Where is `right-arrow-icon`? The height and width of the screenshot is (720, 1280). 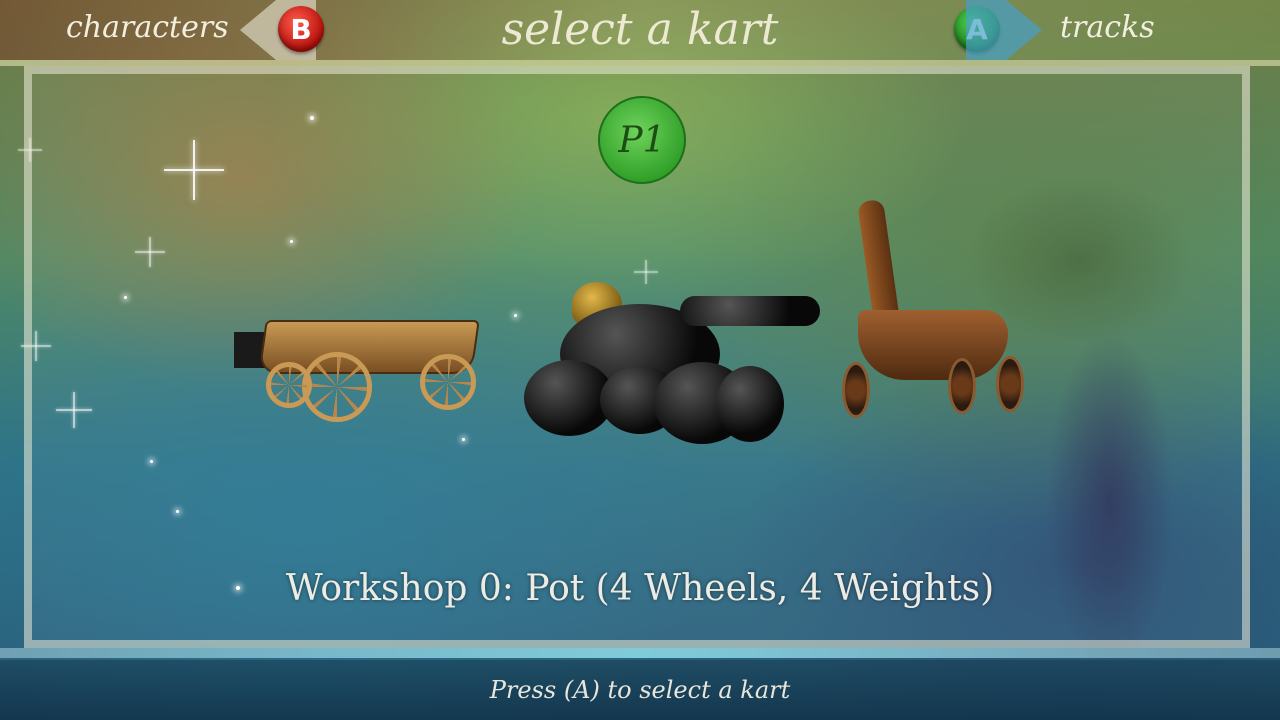
right-arrow-icon is located at coordinates (1024, 30).